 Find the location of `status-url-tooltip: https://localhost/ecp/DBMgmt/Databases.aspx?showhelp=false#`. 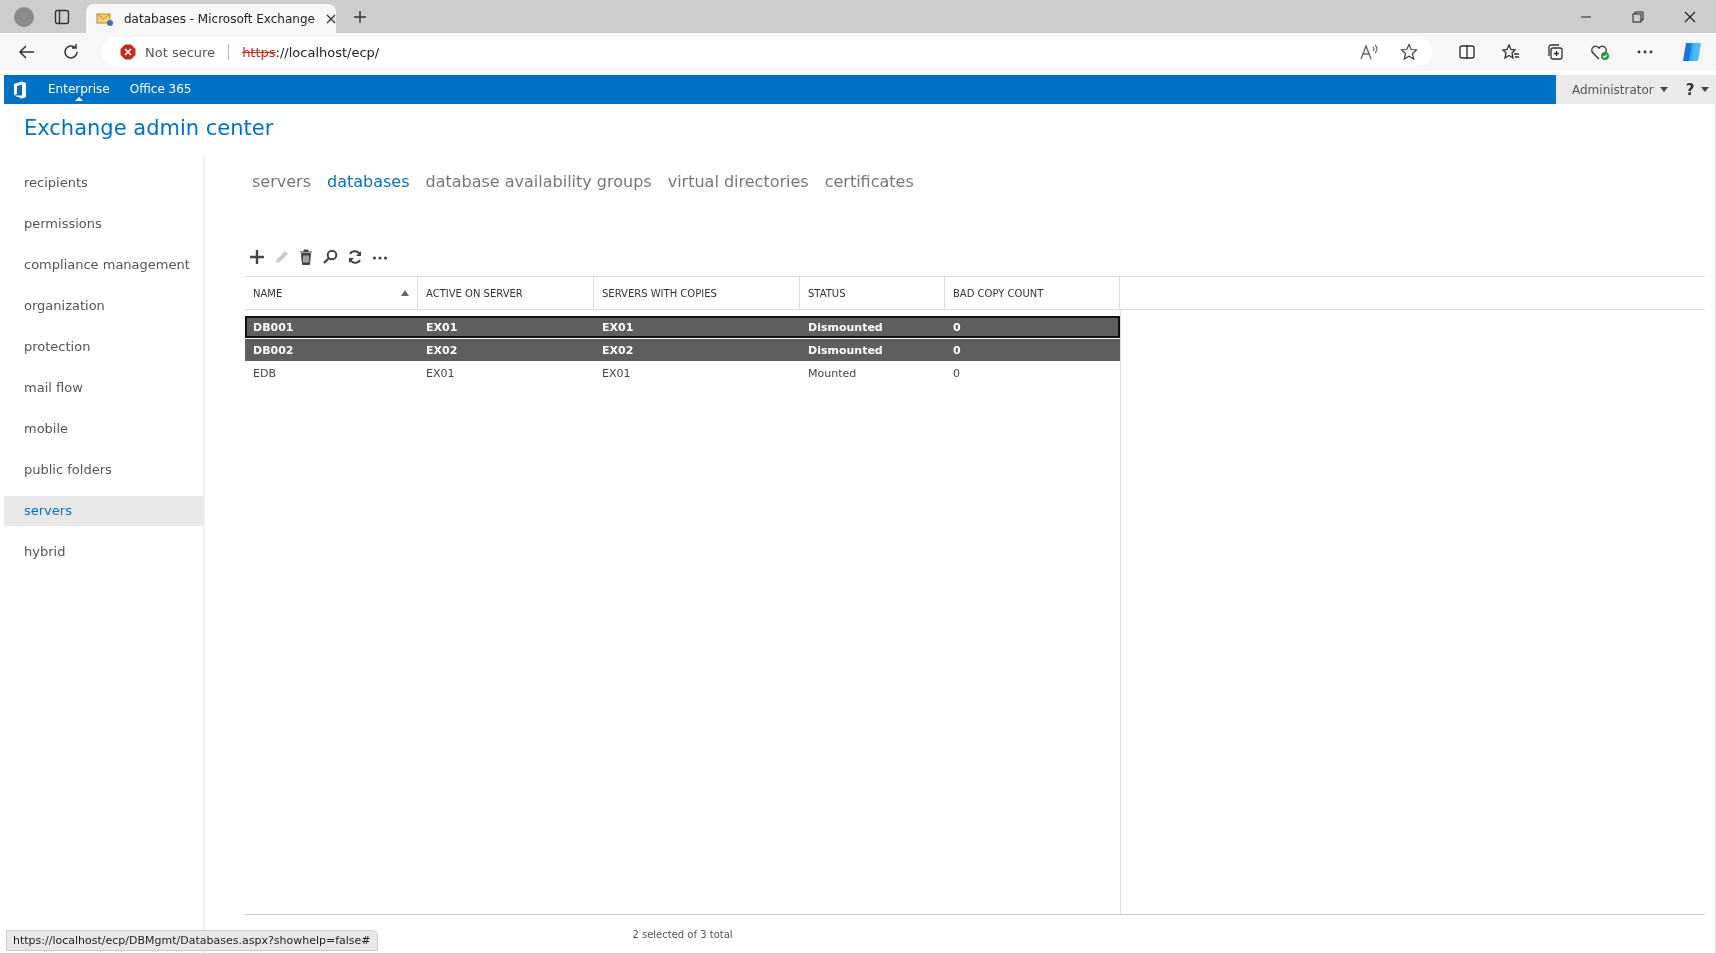

status-url-tooltip: https://localhost/ecp/DBMgmt/Databases.aspx?showhelp=false# is located at coordinates (192, 940).